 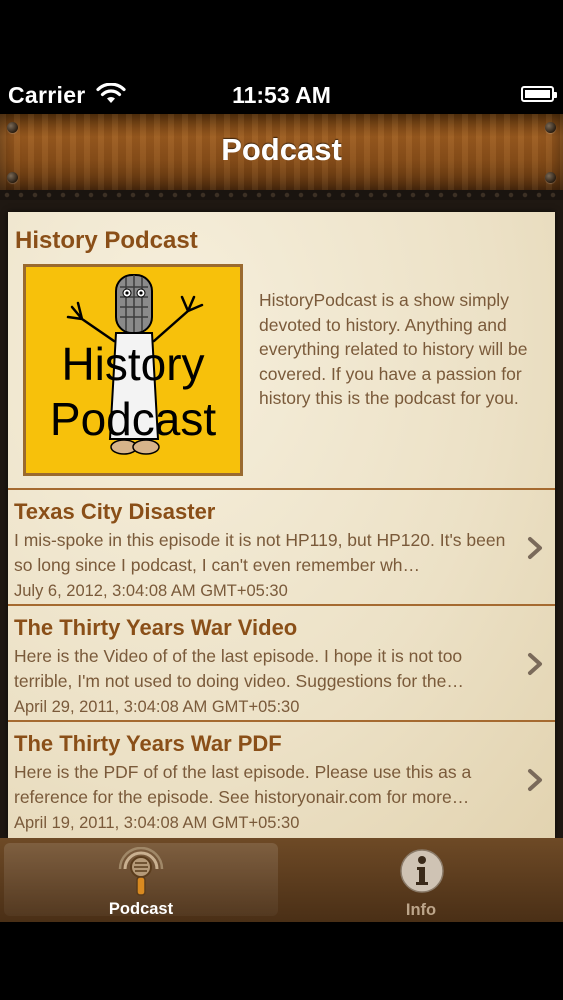 I want to click on tab-podcast: Podcast, so click(x=141, y=880).